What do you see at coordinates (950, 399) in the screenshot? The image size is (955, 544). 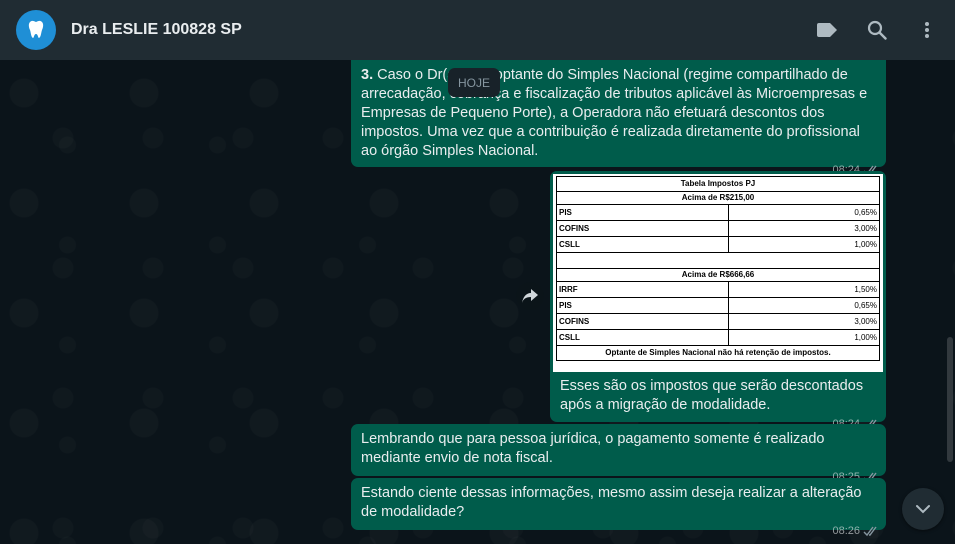 I see `scrollbar-thumb` at bounding box center [950, 399].